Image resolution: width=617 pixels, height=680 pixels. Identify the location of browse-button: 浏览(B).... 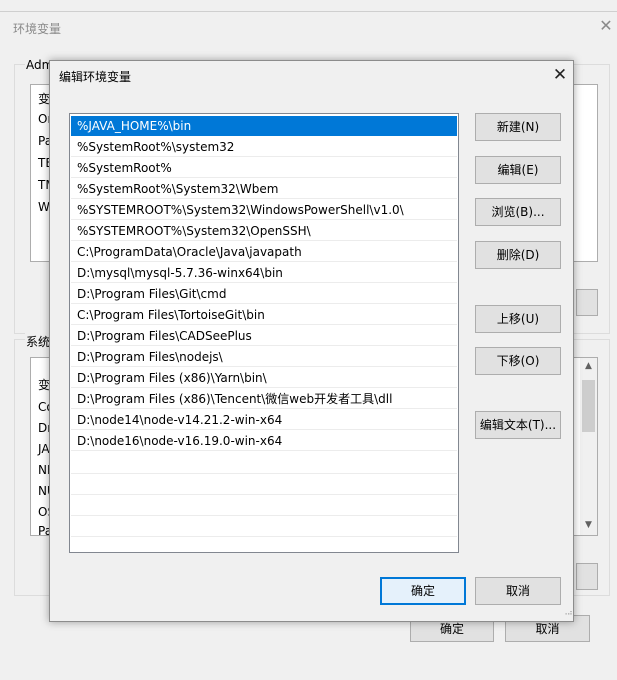
(518, 212).